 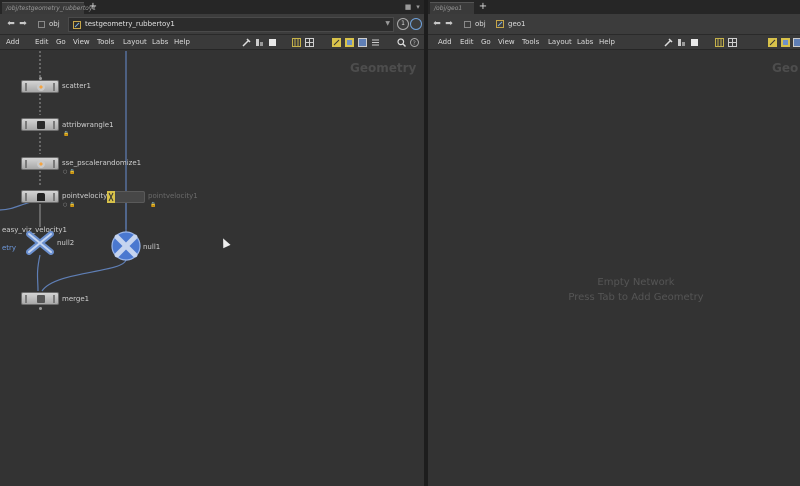 What do you see at coordinates (130, 24) in the screenshot?
I see `path-node-name: testgeometry_rubbertoy1` at bounding box center [130, 24].